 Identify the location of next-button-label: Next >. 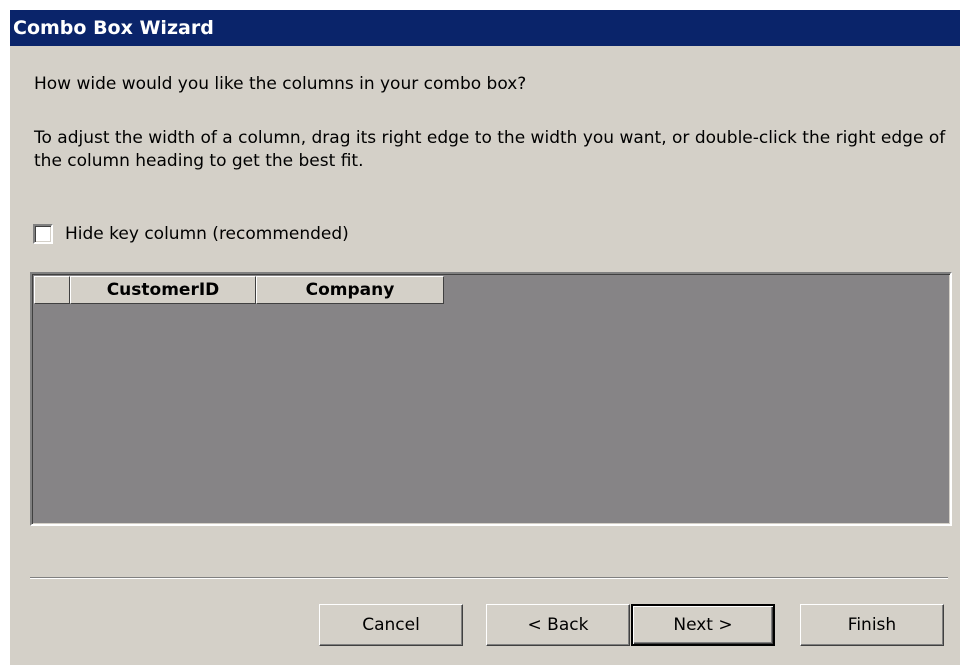
(703, 625).